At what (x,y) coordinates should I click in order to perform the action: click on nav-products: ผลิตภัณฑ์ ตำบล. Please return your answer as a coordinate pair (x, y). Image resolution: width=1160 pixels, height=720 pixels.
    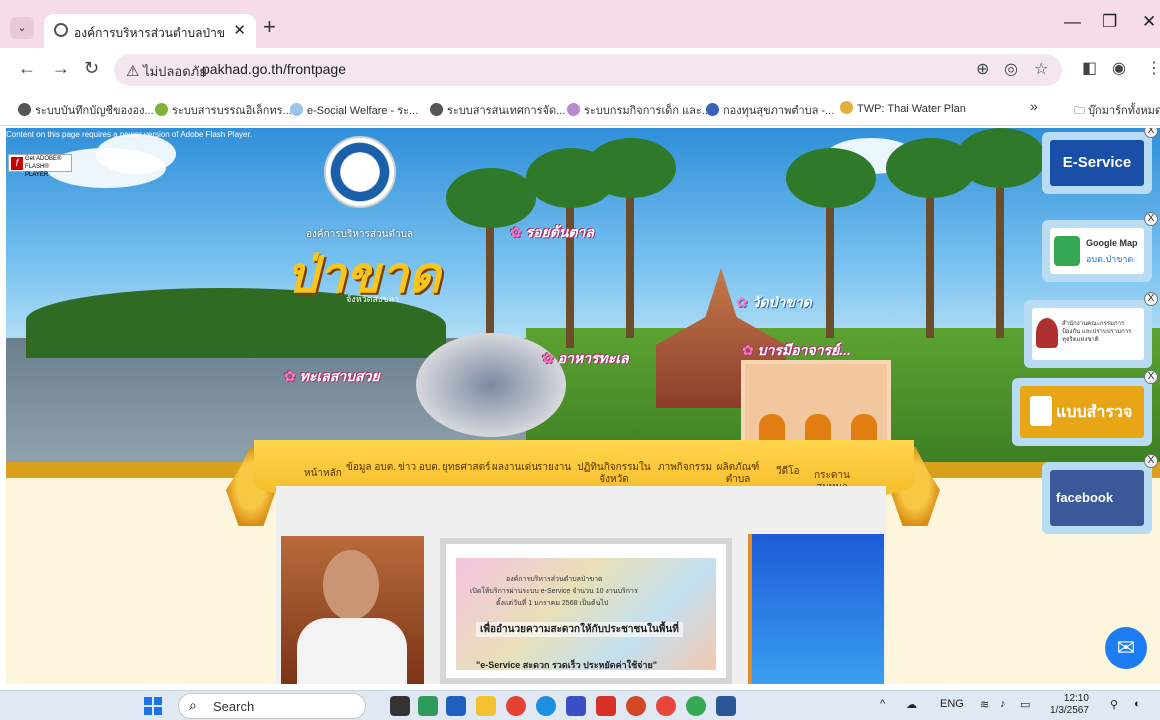
    Looking at the image, I should click on (738, 474).